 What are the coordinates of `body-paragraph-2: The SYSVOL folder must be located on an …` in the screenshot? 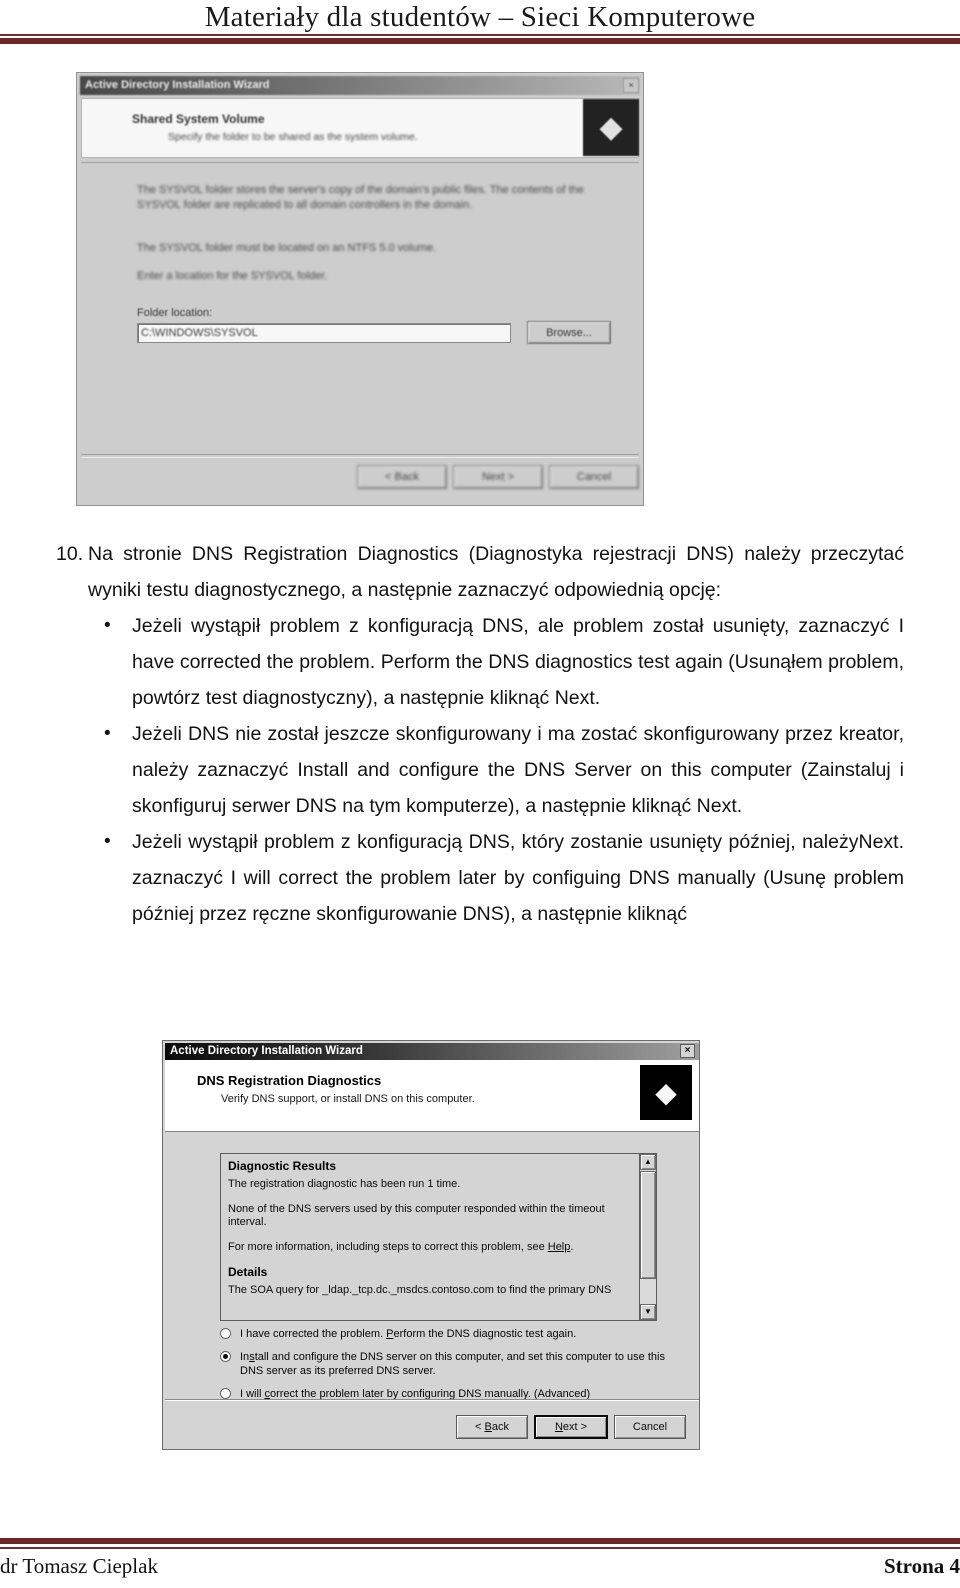 It's located at (287, 248).